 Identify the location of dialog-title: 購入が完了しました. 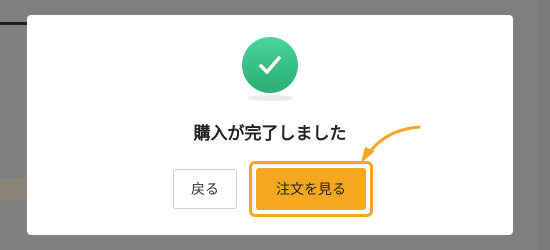
(270, 134).